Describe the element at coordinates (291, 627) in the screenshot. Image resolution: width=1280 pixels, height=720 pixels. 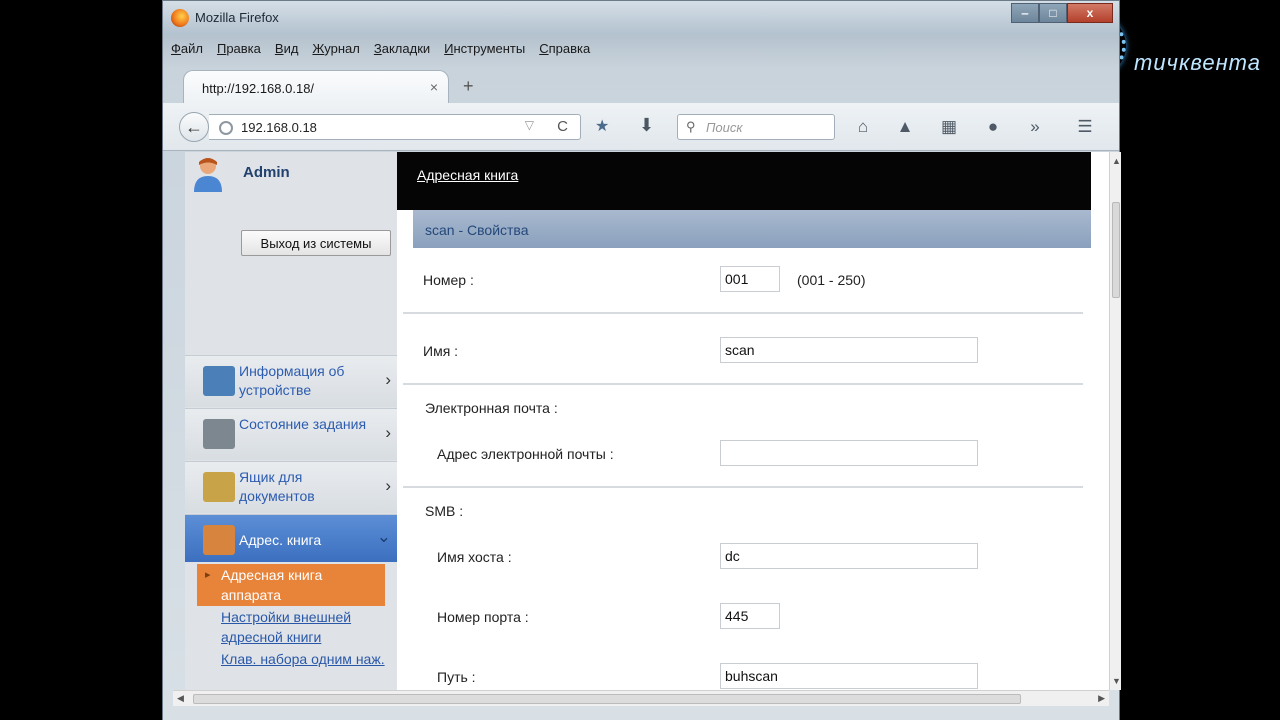
I see `subnav-external-address-book: Настройки внешней адресной книги` at that location.